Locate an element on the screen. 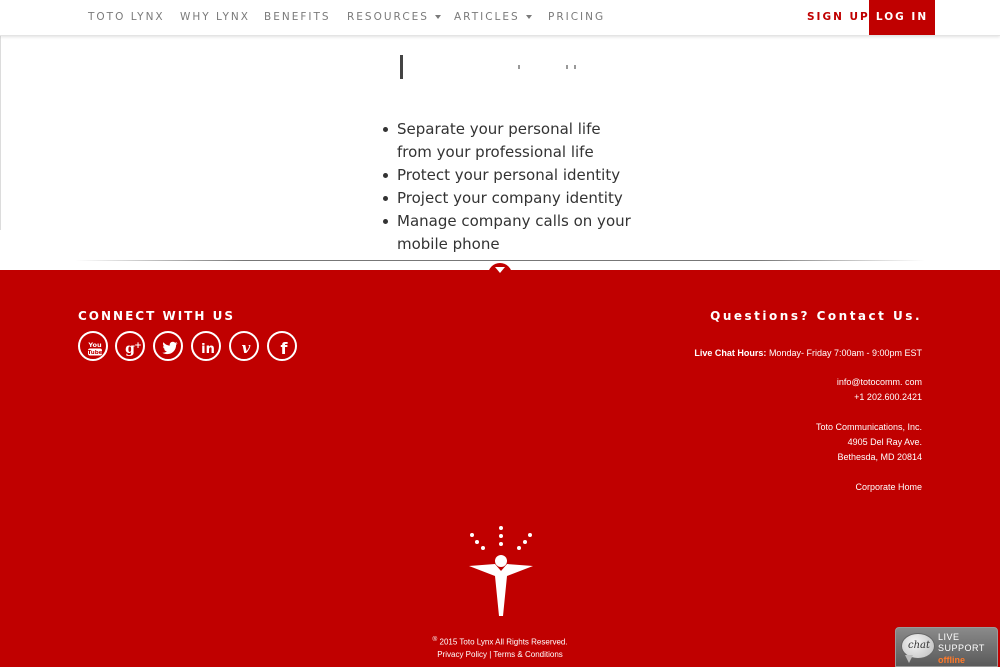  heading-glyph-fragment is located at coordinates (401, 67).